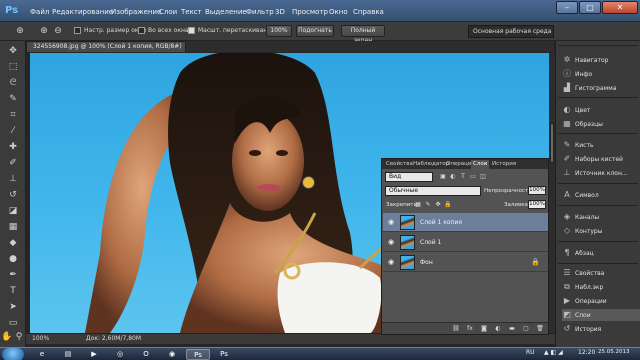 The width and height of the screenshot is (640, 360). Describe the element at coordinates (601, 287) in the screenshot. I see `dock-layer-comps: ⧉ Набл.экр` at that location.